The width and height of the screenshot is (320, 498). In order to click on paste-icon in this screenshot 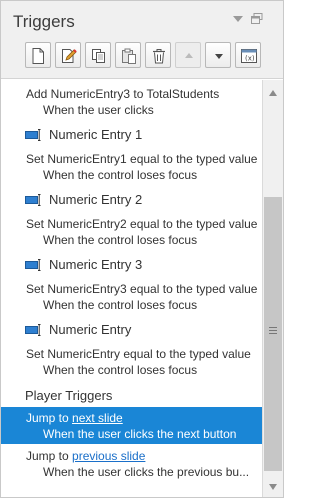, I will do `click(129, 56)`.